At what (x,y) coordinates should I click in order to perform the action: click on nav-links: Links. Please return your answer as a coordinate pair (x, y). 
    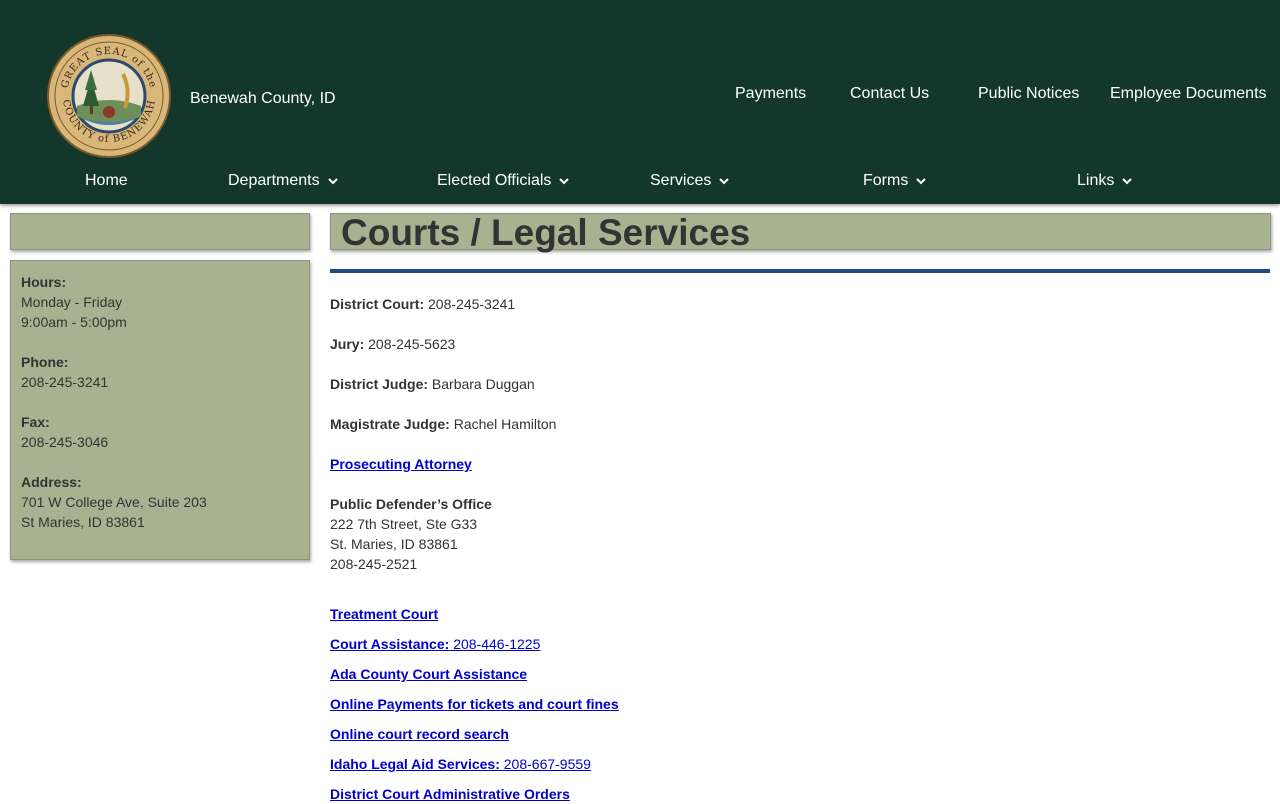
    Looking at the image, I should click on (1105, 181).